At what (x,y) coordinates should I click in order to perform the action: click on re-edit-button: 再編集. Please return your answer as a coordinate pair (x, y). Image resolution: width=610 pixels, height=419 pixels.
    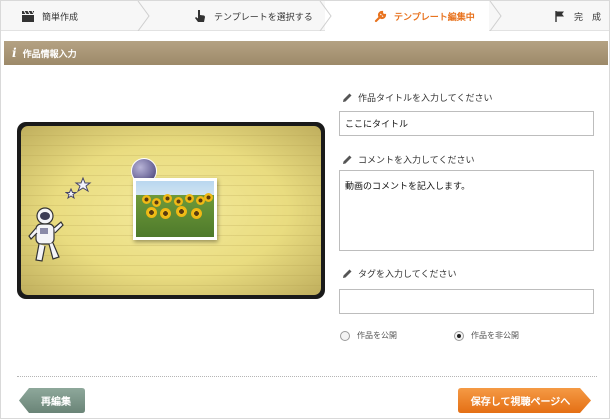
    Looking at the image, I should click on (52, 400).